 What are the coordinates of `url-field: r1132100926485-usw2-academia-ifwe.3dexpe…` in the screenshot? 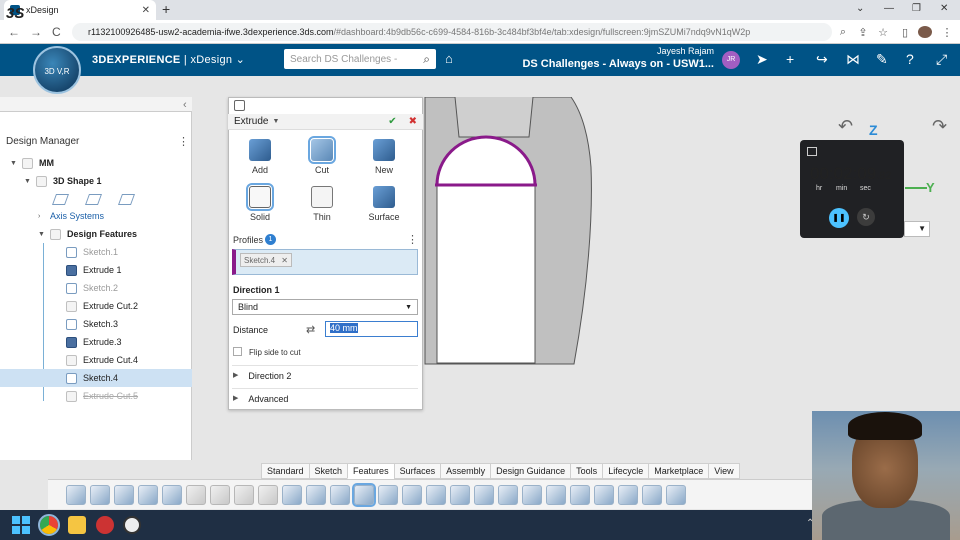 It's located at (452, 32).